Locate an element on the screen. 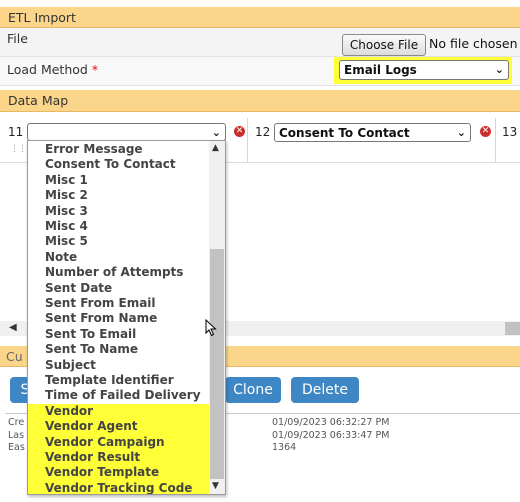 The width and height of the screenshot is (520, 502). dropdown-option: Misc 3 is located at coordinates (119, 211).